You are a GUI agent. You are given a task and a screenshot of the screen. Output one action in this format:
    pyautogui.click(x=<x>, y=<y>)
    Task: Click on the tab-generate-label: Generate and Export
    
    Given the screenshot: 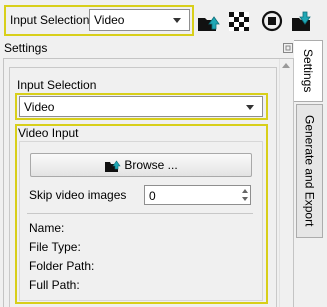 What is the action you would take?
    pyautogui.click(x=309, y=171)
    